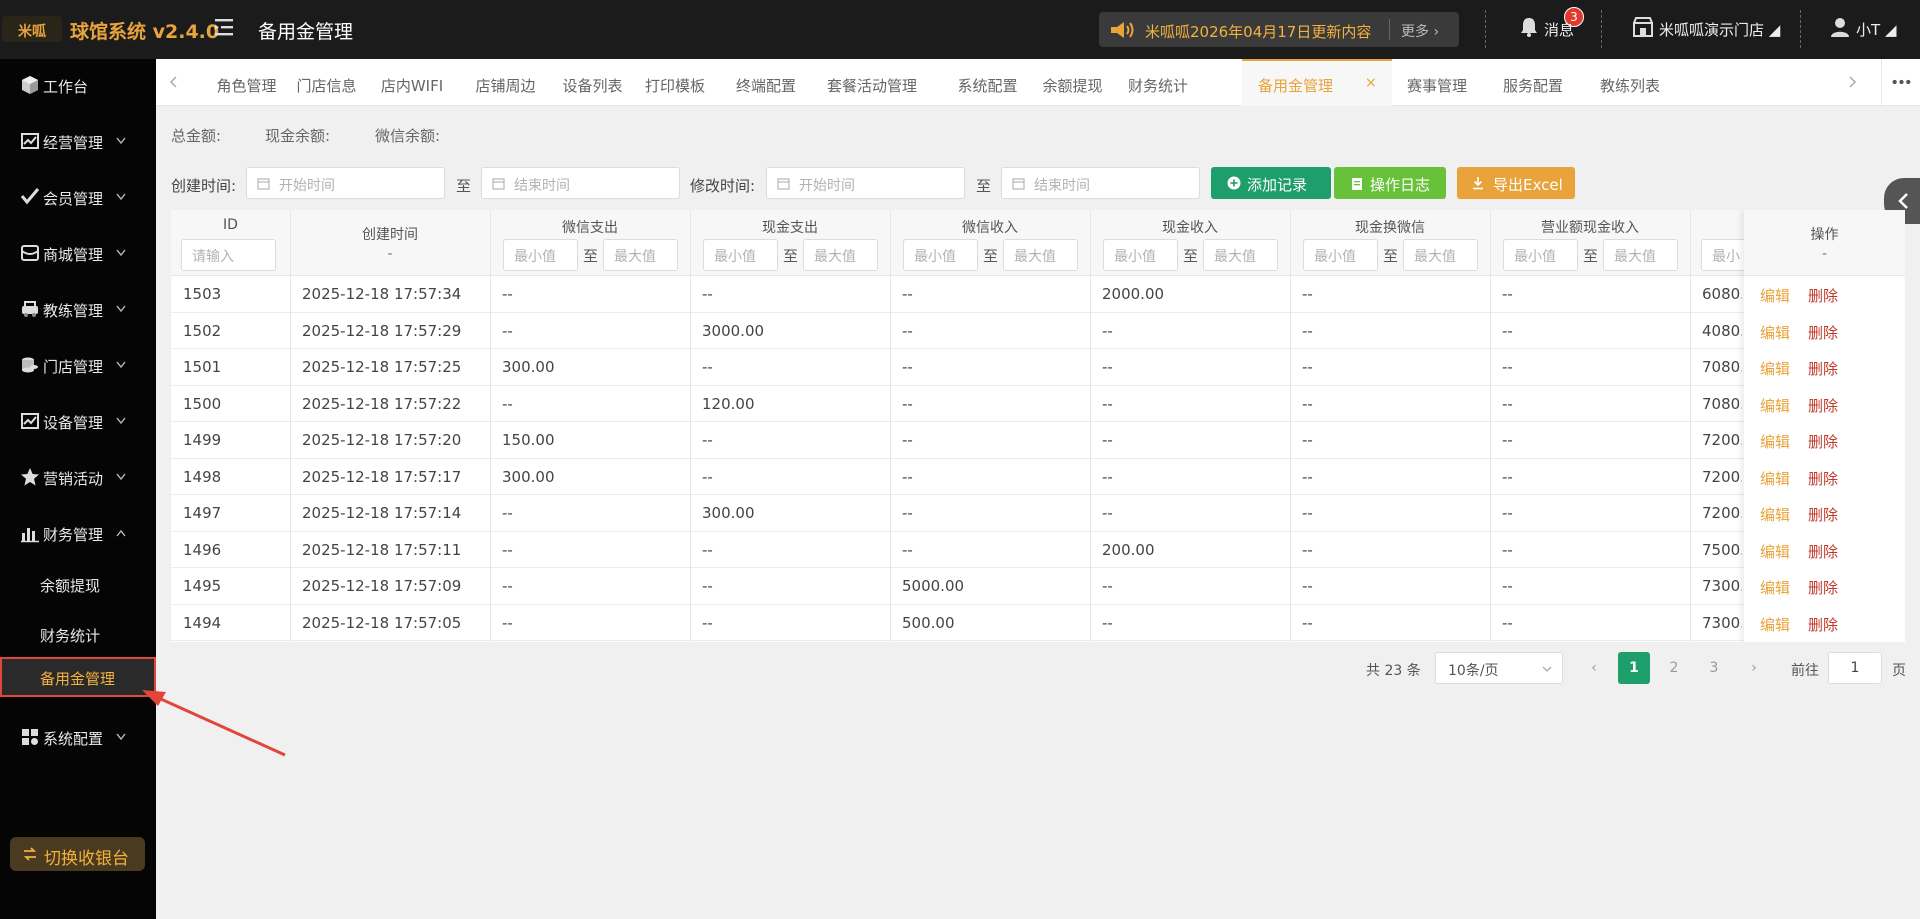 This screenshot has height=919, width=1920. Describe the element at coordinates (765, 86) in the screenshot. I see `tab-label: 终端配置` at that location.